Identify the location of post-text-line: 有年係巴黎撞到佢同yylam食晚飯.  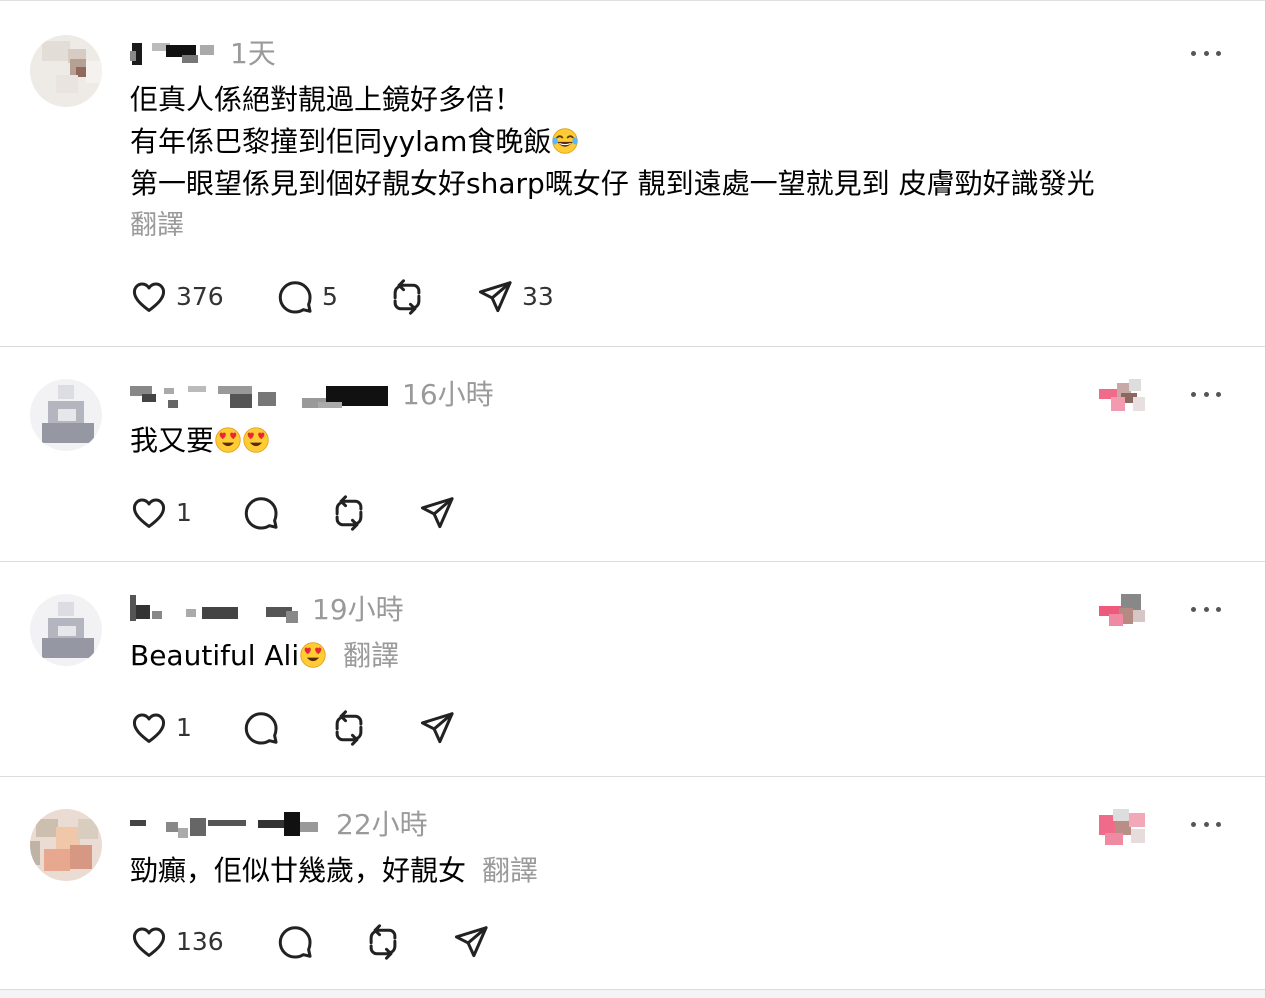
(612, 142).